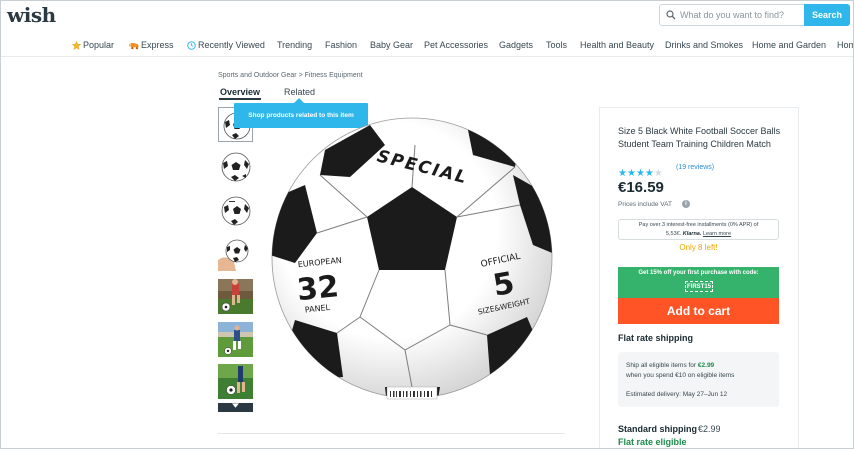 The width and height of the screenshot is (854, 449). Describe the element at coordinates (191, 47) in the screenshot. I see `clock-icon` at that location.